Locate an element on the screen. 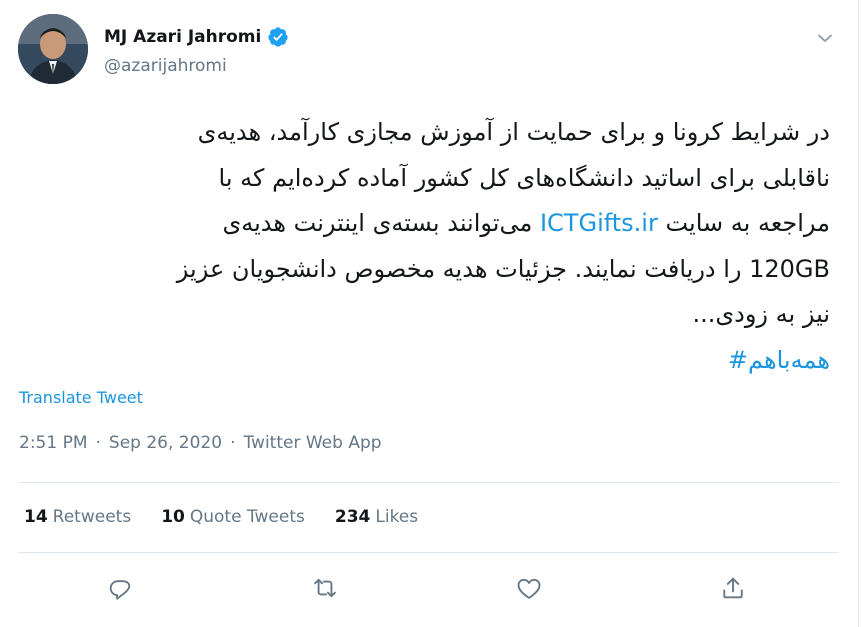 The width and height of the screenshot is (865, 627). reply-icon is located at coordinates (120, 590).